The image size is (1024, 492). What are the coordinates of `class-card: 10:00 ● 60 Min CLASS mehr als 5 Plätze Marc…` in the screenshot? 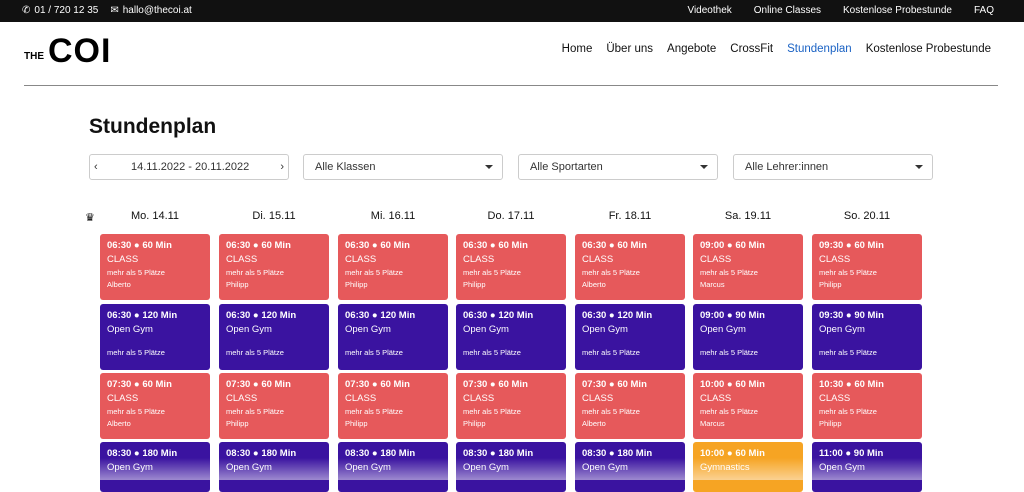 It's located at (748, 406).